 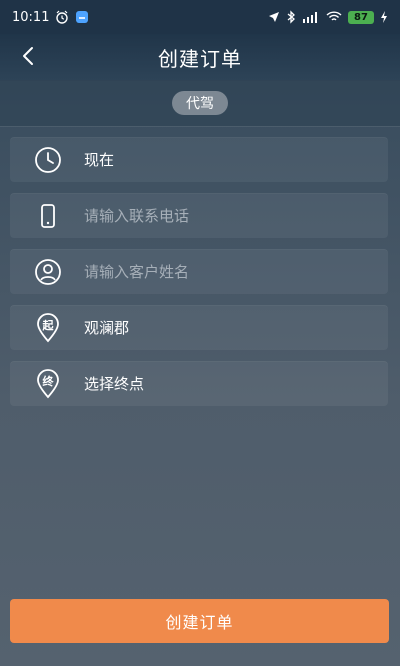 What do you see at coordinates (48, 216) in the screenshot?
I see `phone-icon` at bounding box center [48, 216].